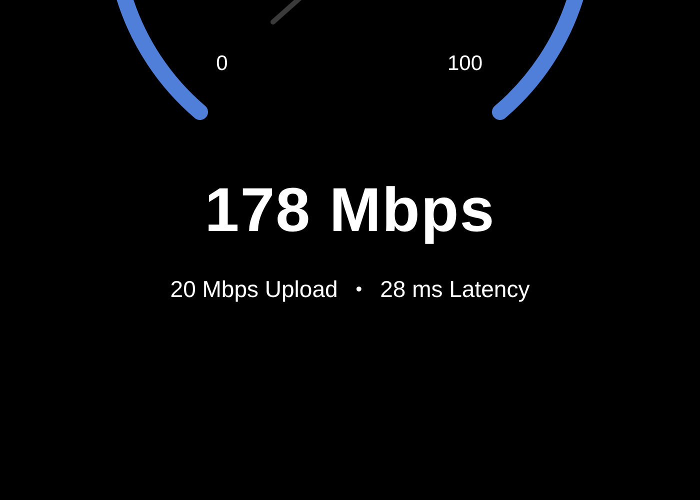  I want to click on scale-label: 0, so click(222, 63).